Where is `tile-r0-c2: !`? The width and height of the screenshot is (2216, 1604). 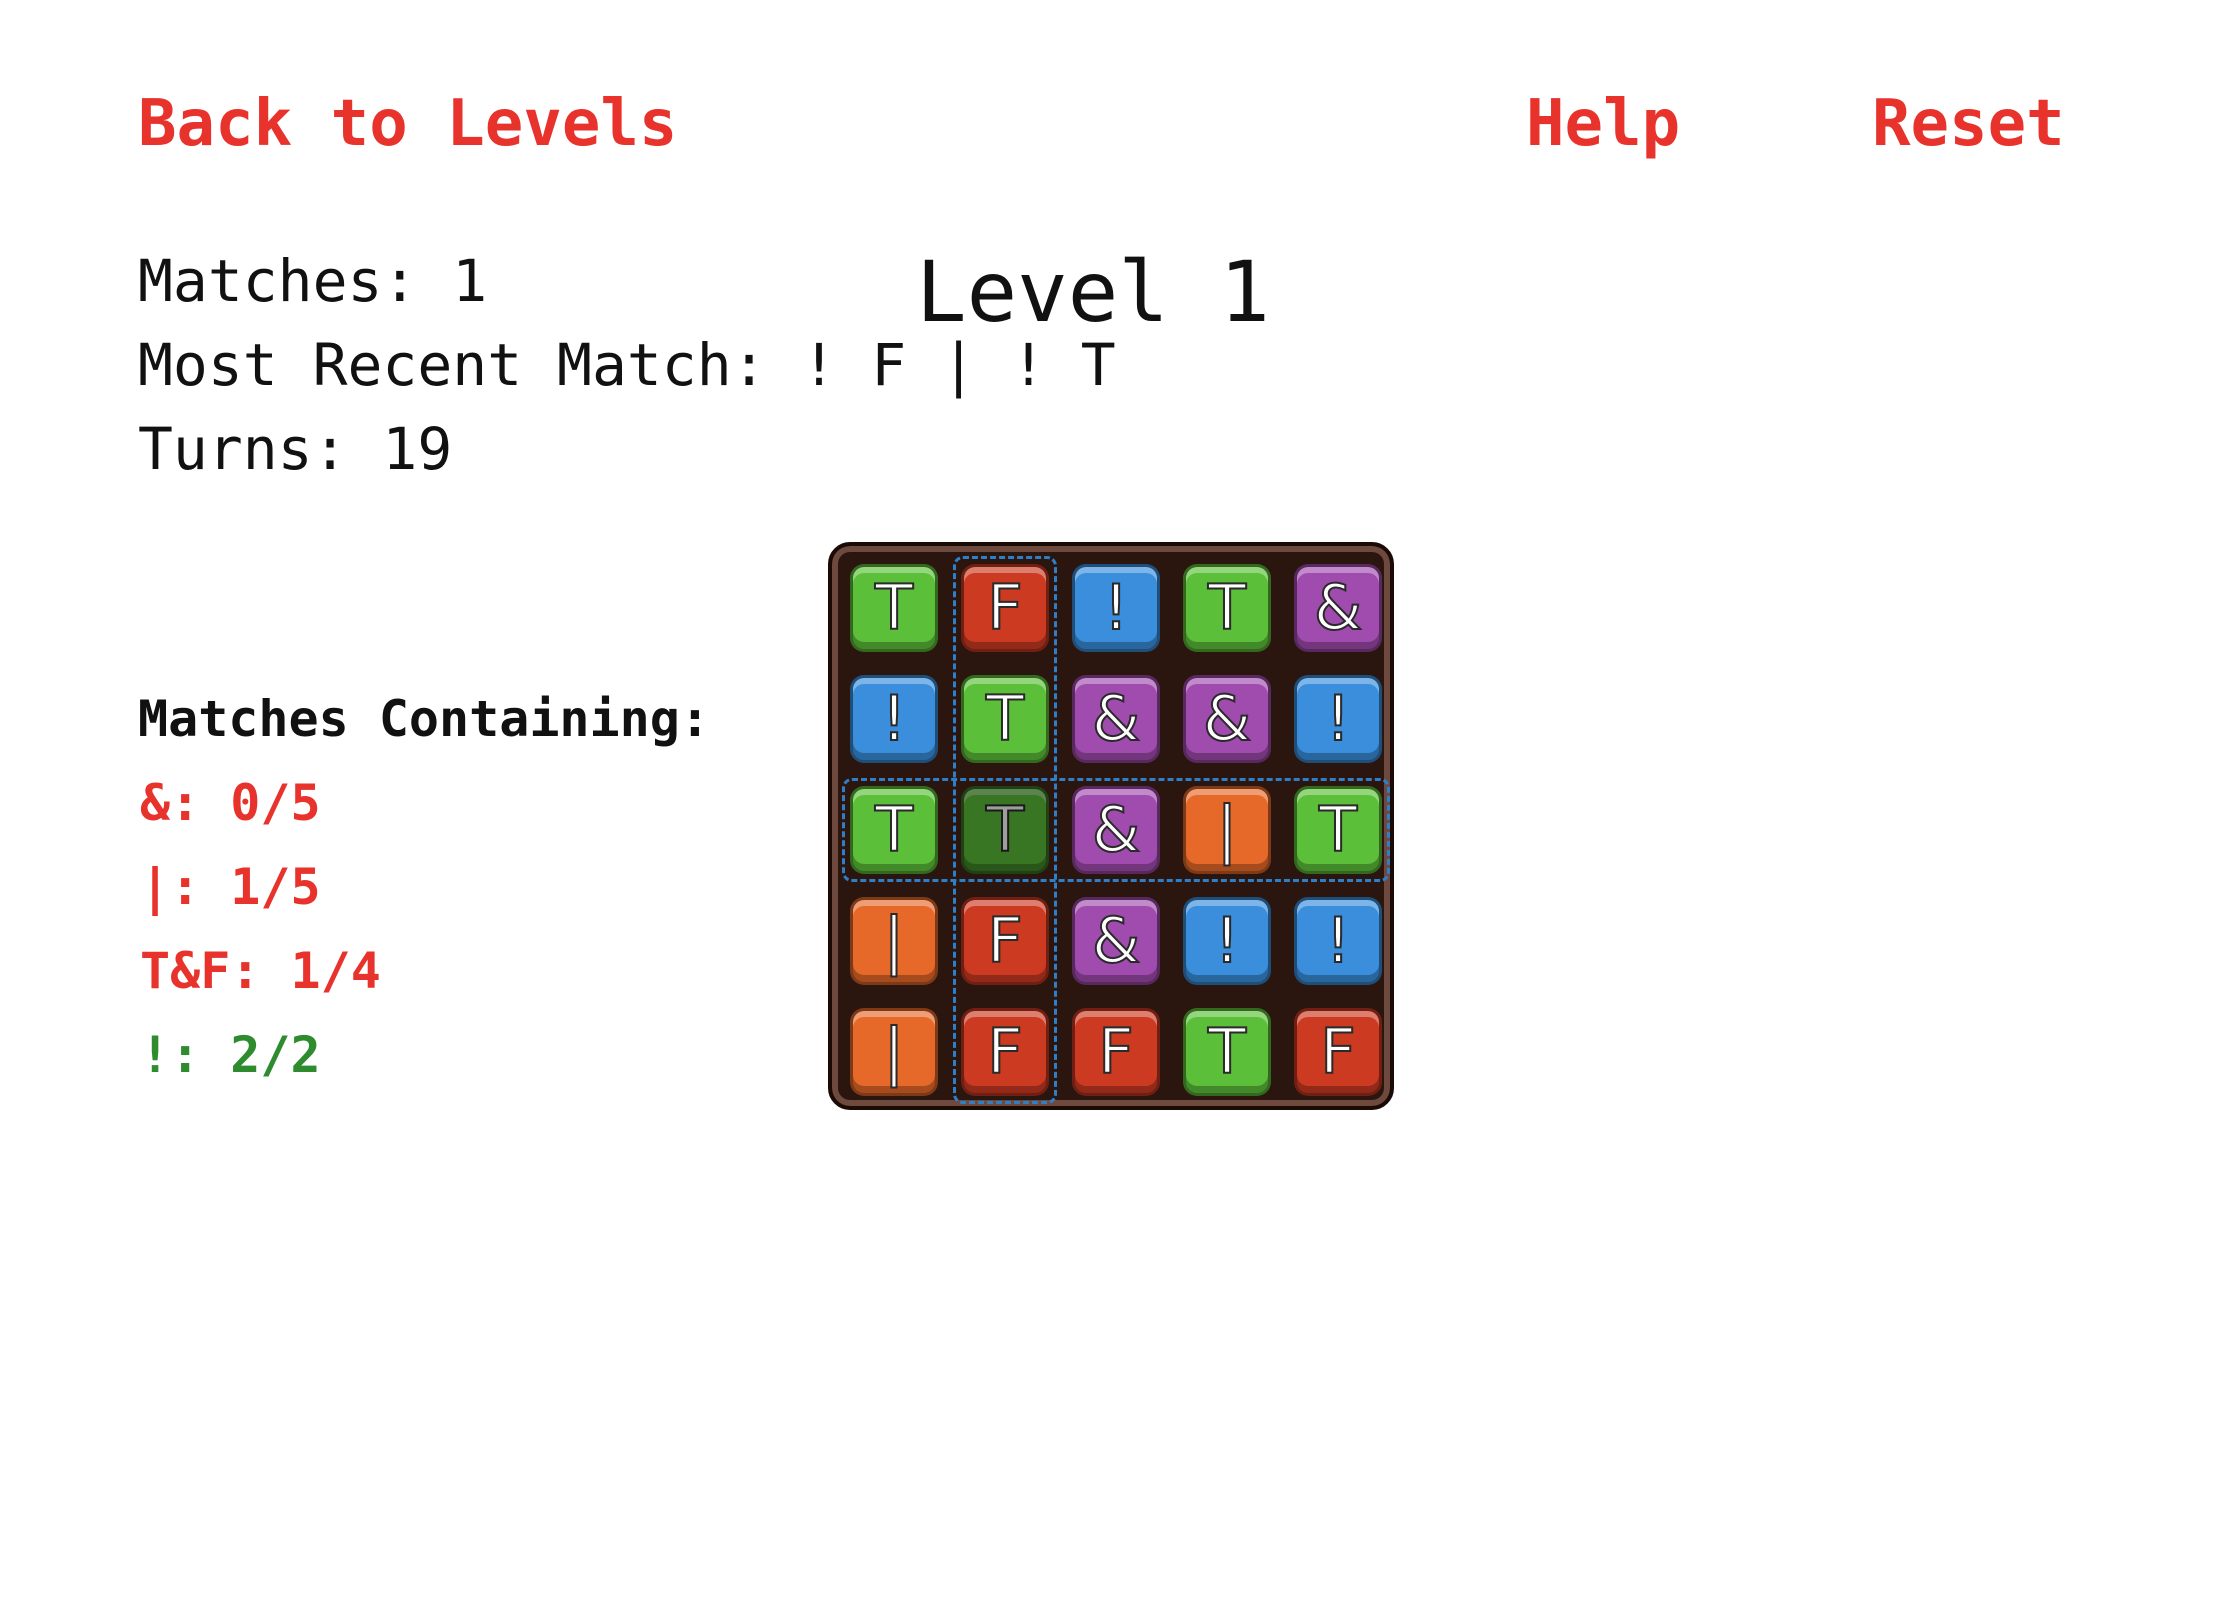
tile-r0-c2: ! is located at coordinates (1116, 608).